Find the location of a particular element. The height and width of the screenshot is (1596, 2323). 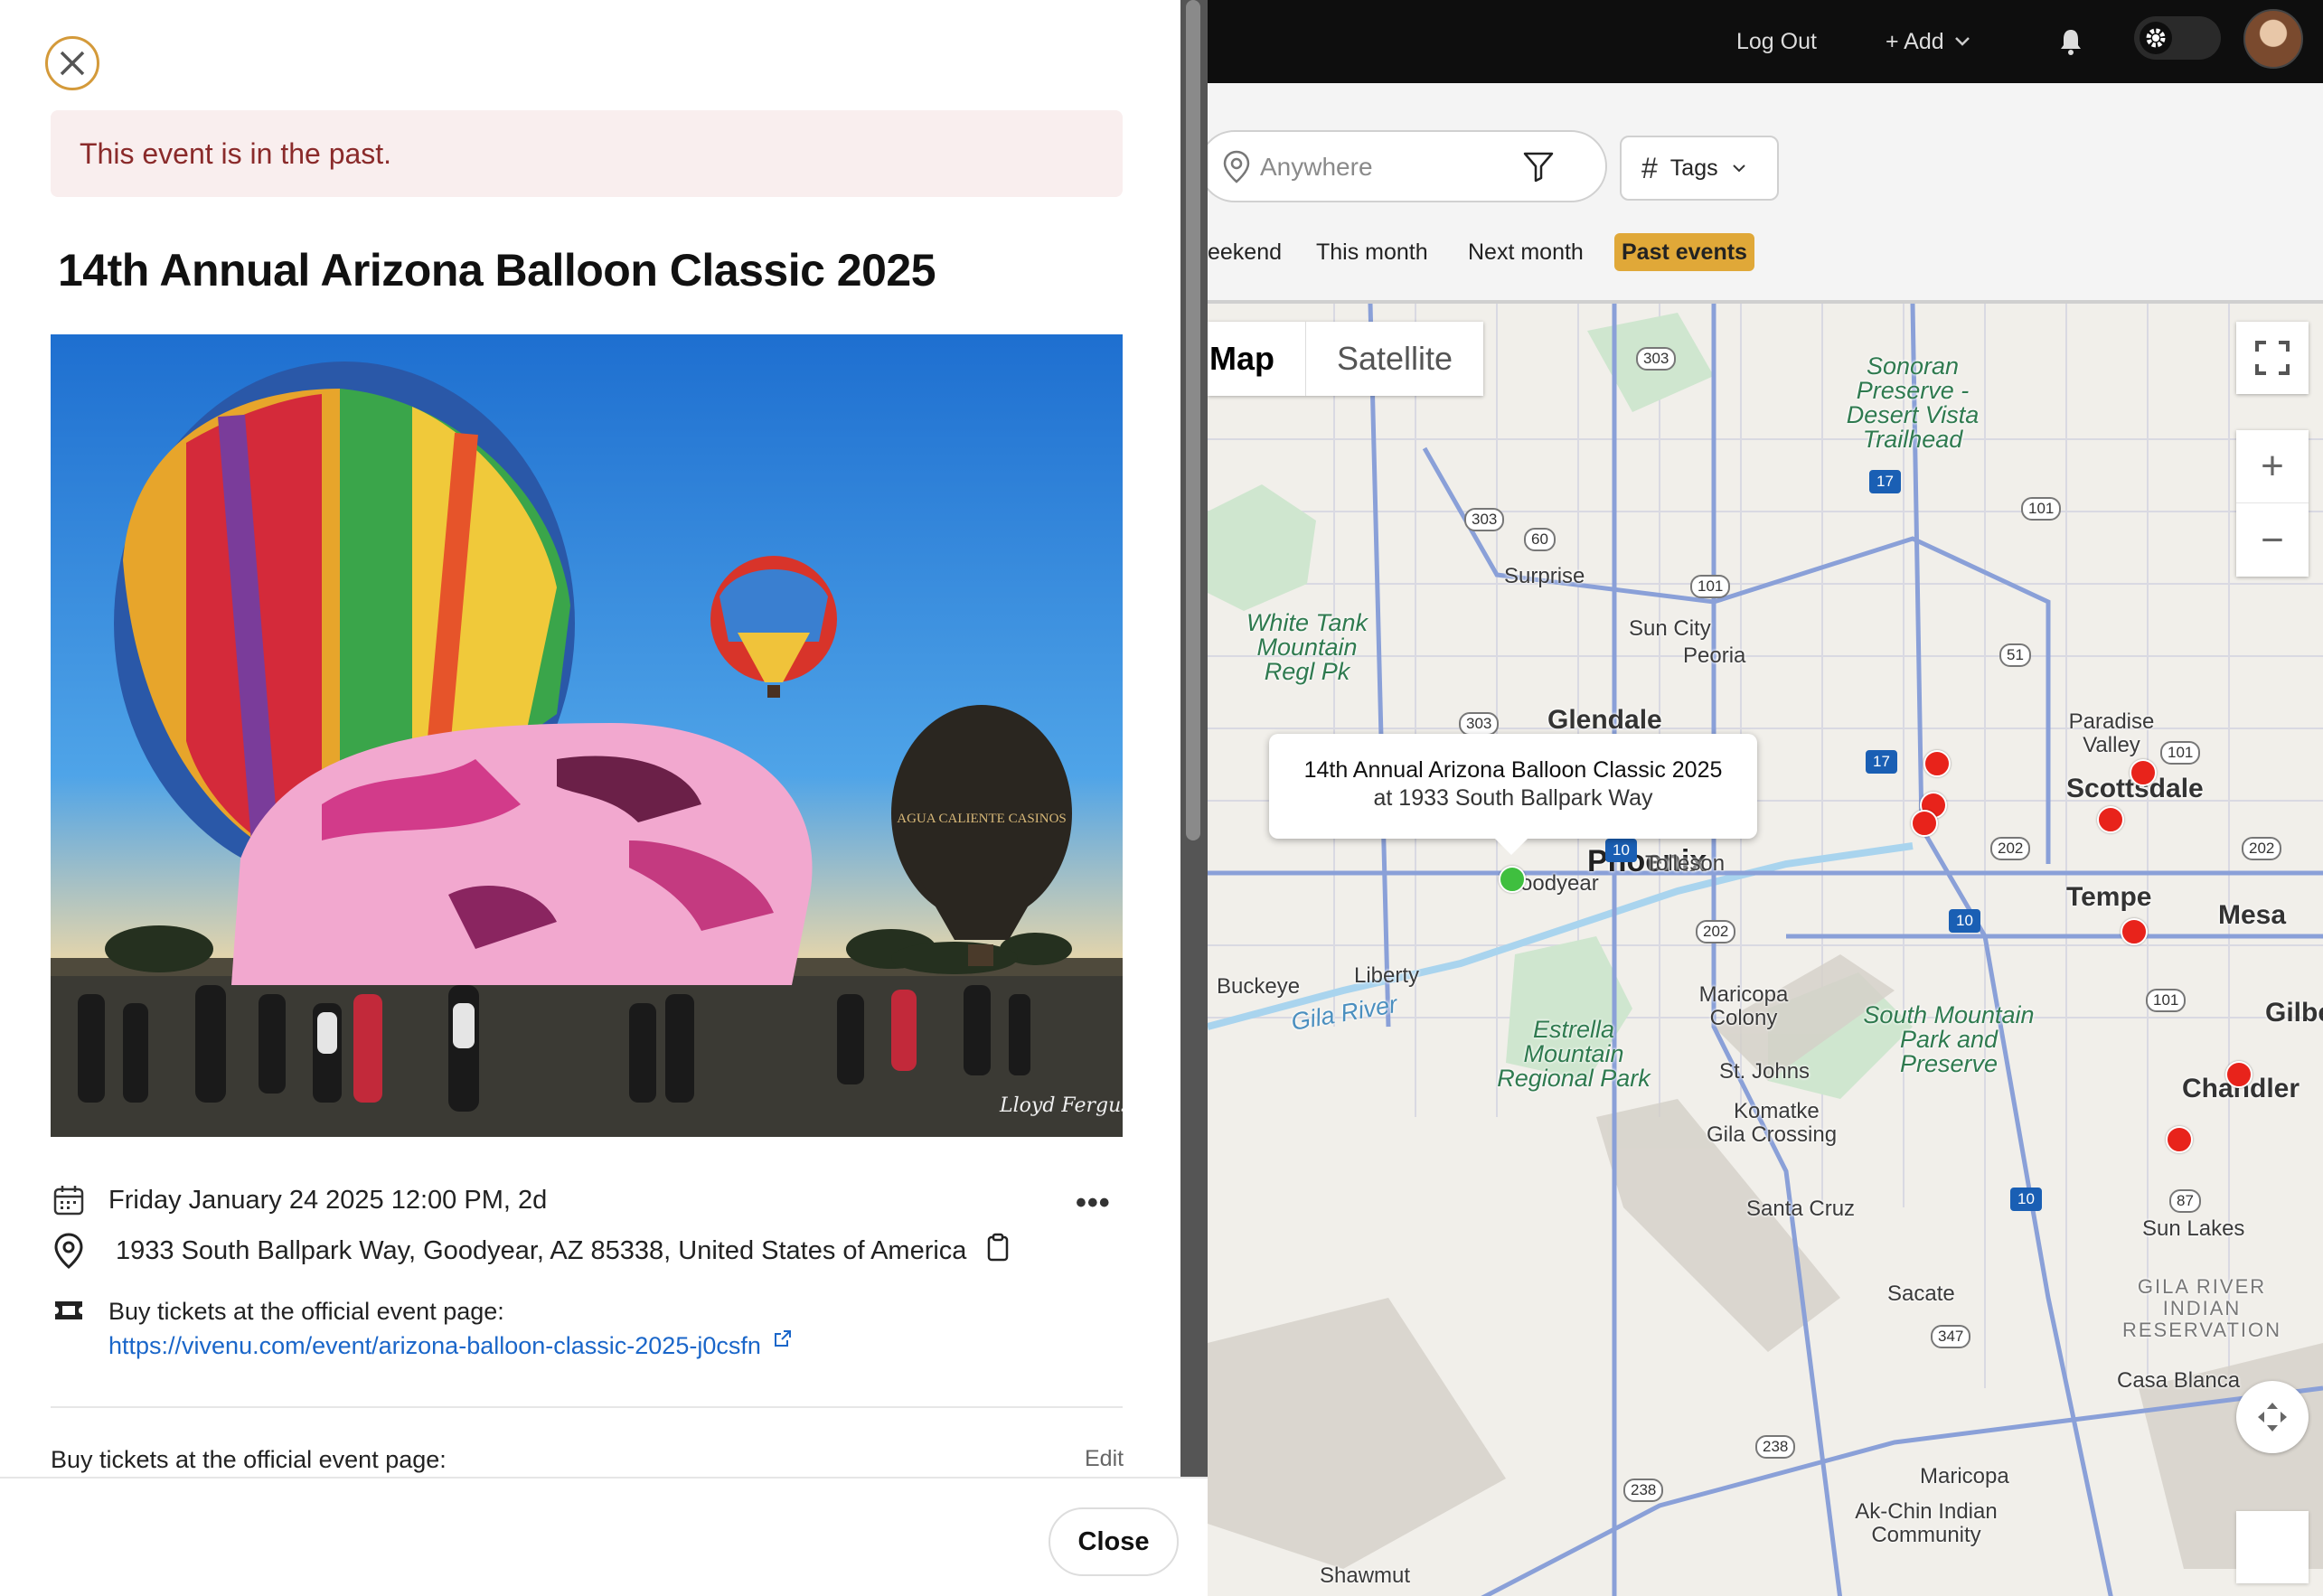

location-search-box is located at coordinates (1403, 166).